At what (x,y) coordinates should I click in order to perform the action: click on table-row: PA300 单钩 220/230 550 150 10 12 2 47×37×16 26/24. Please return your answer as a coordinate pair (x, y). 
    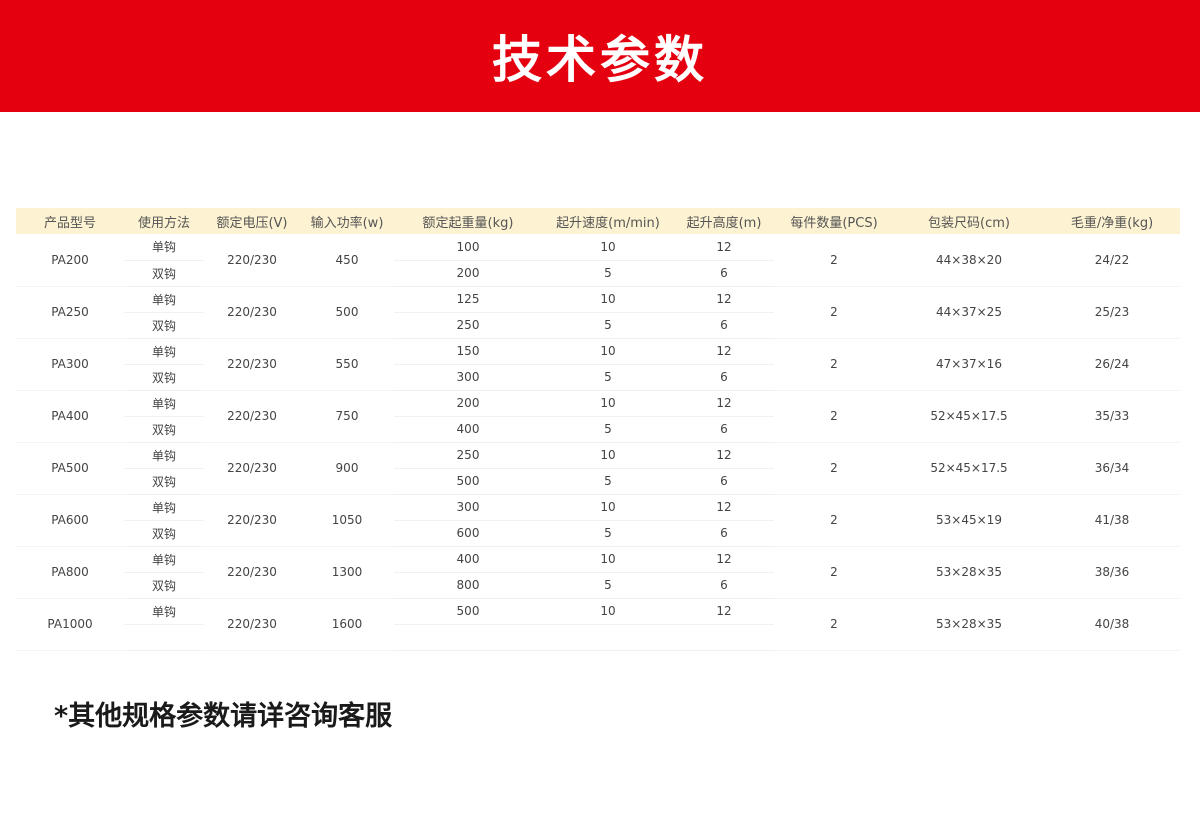
    Looking at the image, I should click on (598, 364).